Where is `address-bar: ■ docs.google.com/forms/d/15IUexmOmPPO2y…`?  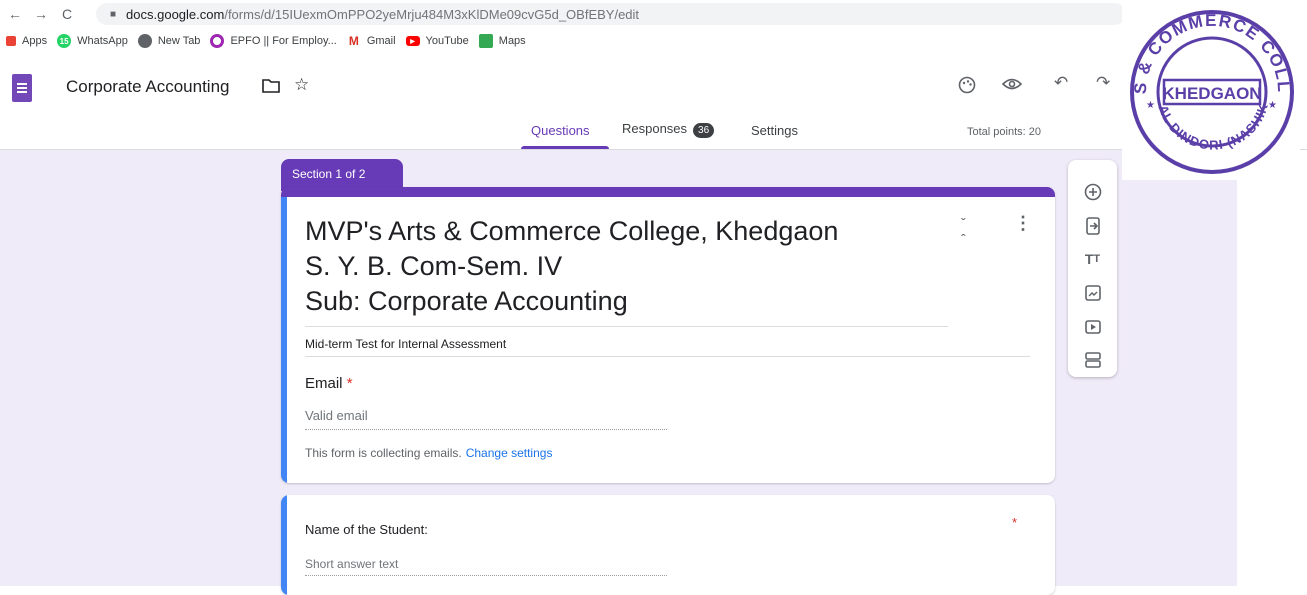 address-bar: ■ docs.google.com/forms/d/15IUexmOmPPO2y… is located at coordinates (611, 14).